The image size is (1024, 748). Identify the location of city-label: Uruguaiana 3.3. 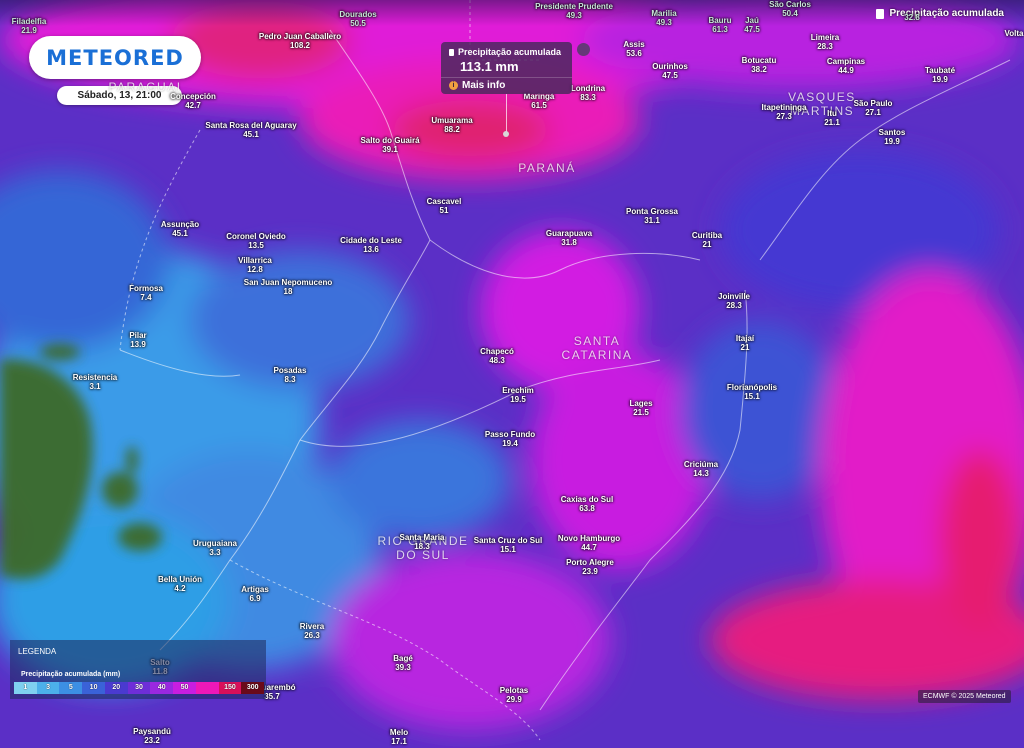
(215, 548).